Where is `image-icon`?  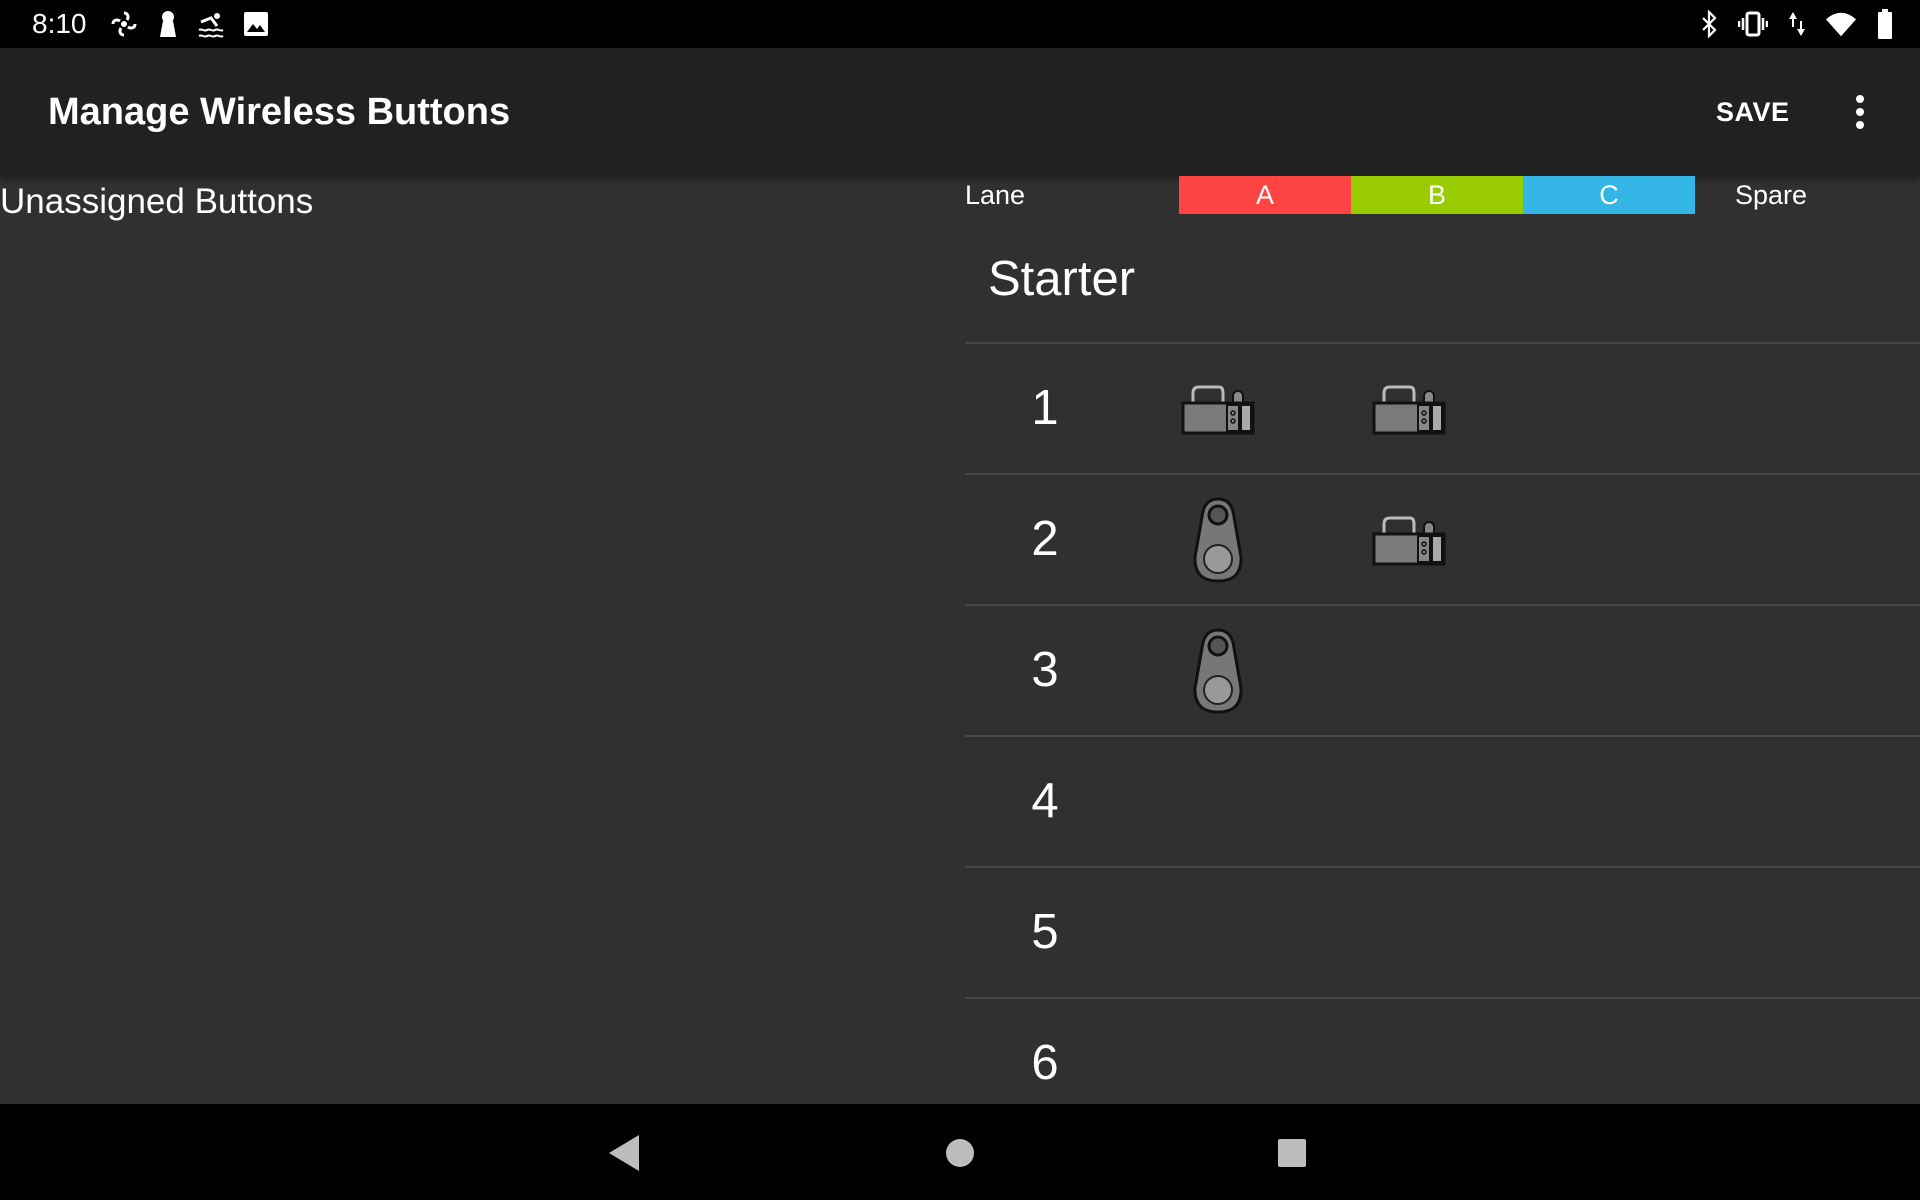 image-icon is located at coordinates (256, 24).